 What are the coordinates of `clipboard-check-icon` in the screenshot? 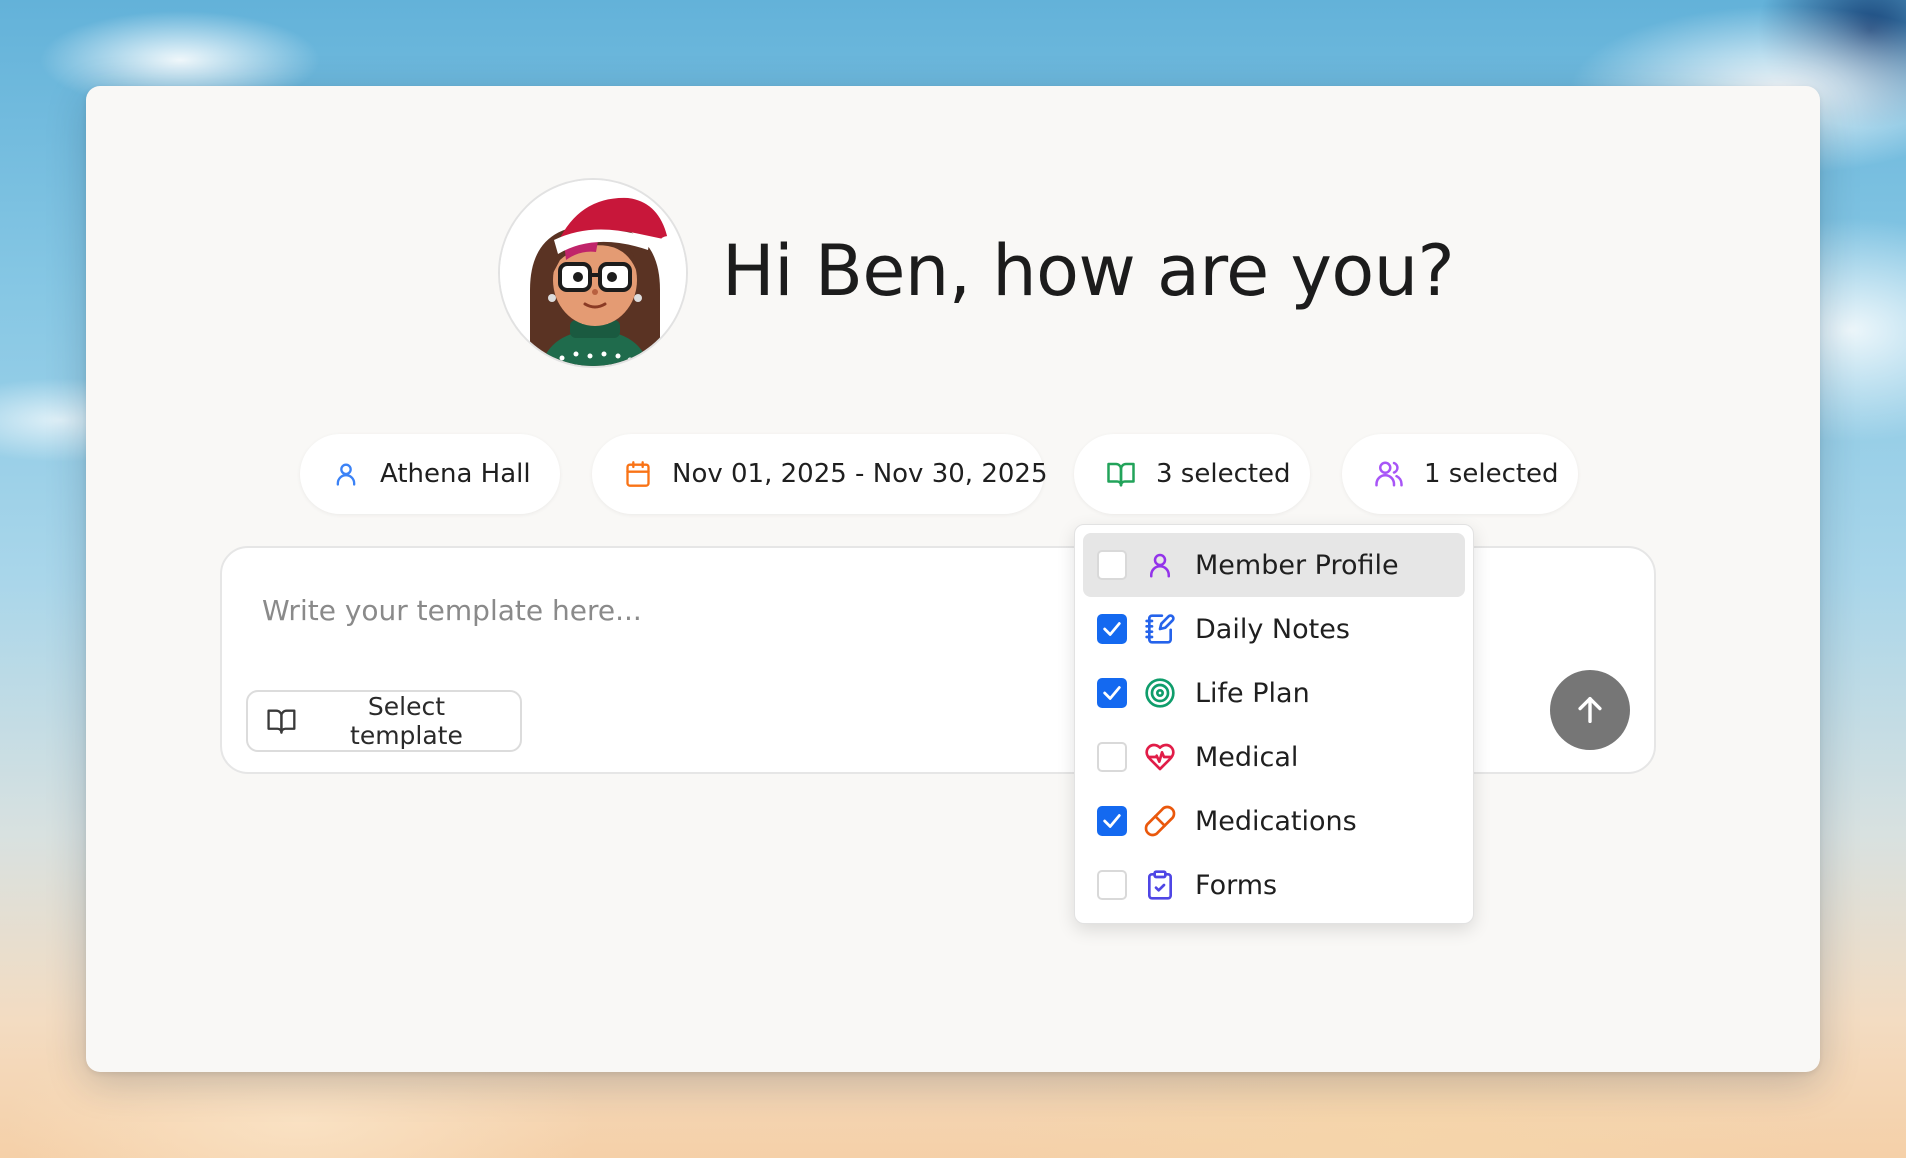 It's located at (1160, 885).